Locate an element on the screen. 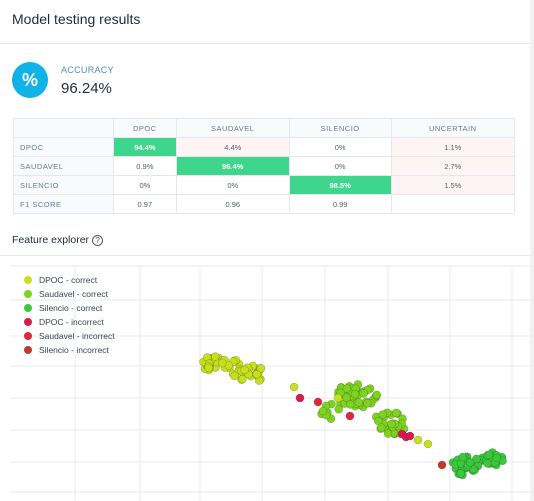  legend-item: DPOC - incorrect is located at coordinates (69, 322).